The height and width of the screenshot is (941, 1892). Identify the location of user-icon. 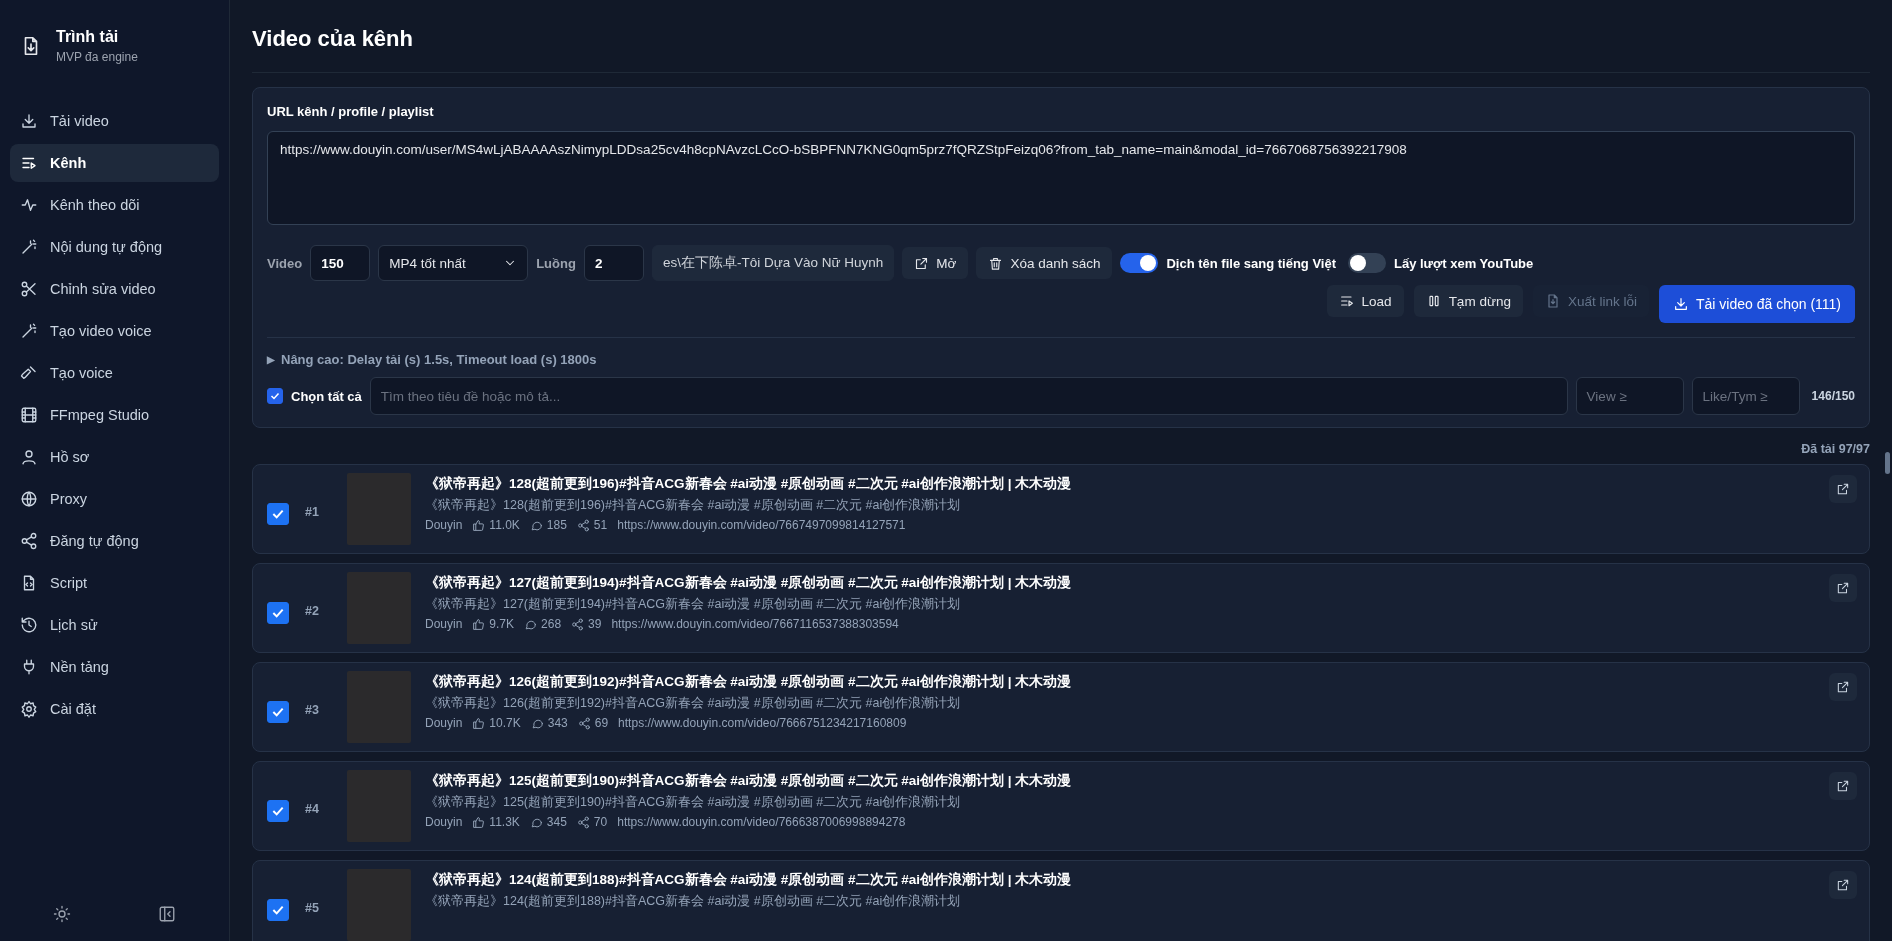
(29, 457).